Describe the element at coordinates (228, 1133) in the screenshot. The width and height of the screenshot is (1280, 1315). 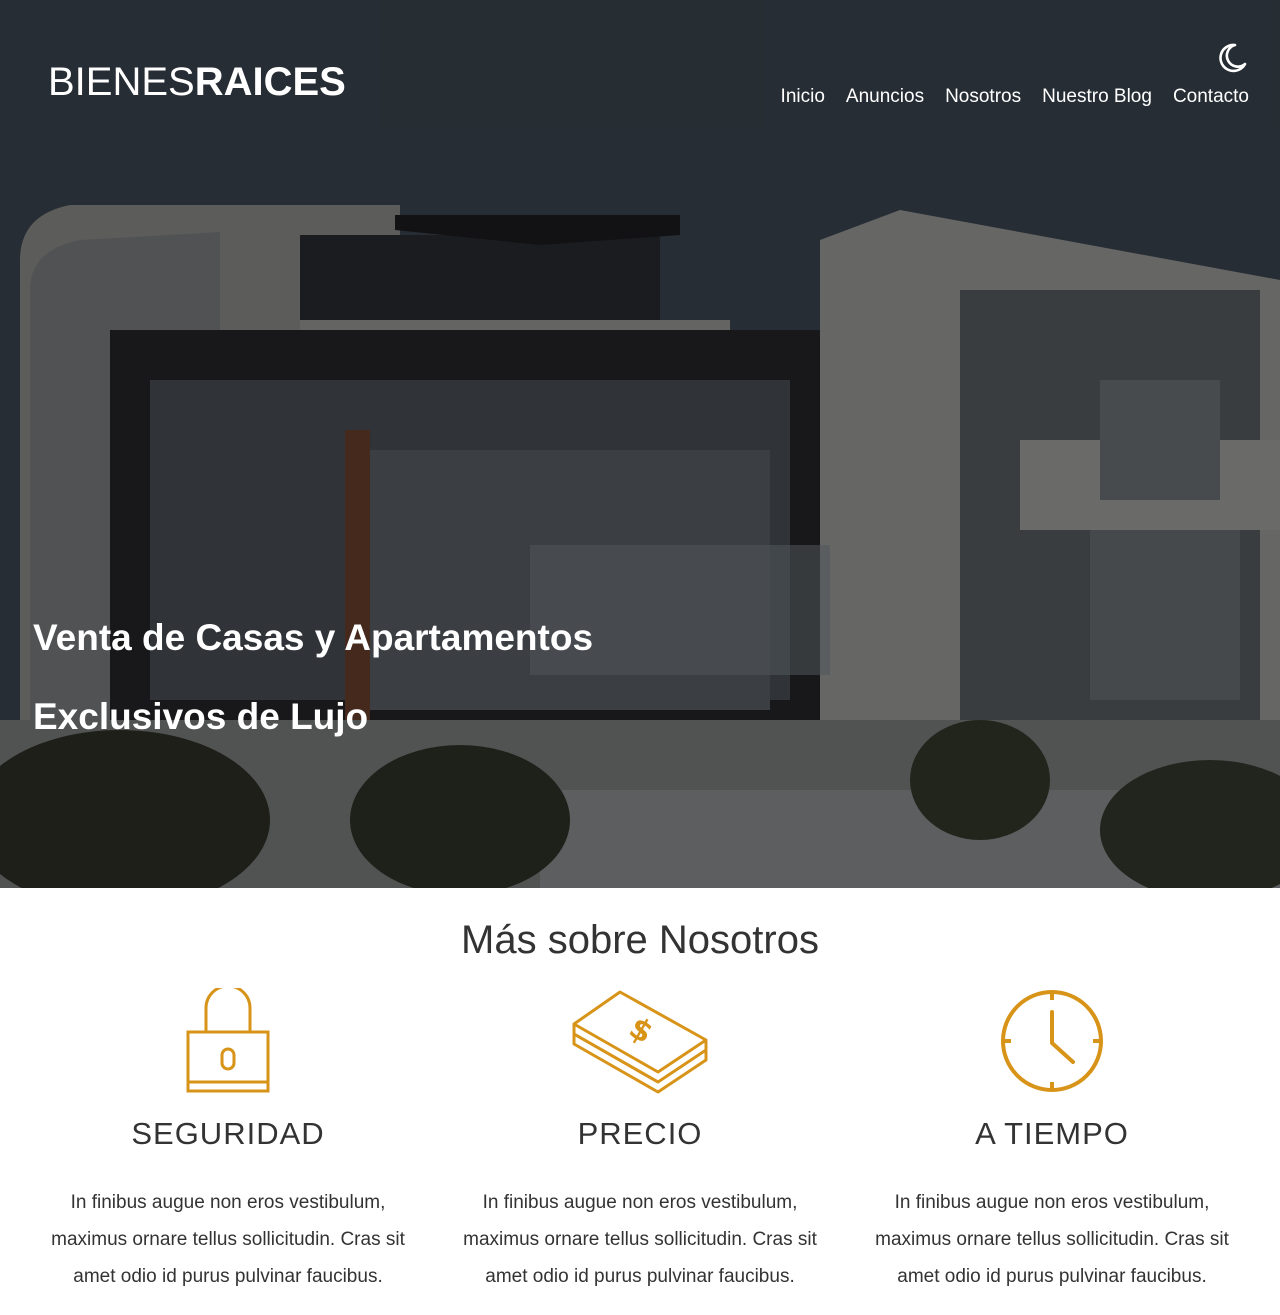
I see `feature-heading: SEGURIDAD` at that location.